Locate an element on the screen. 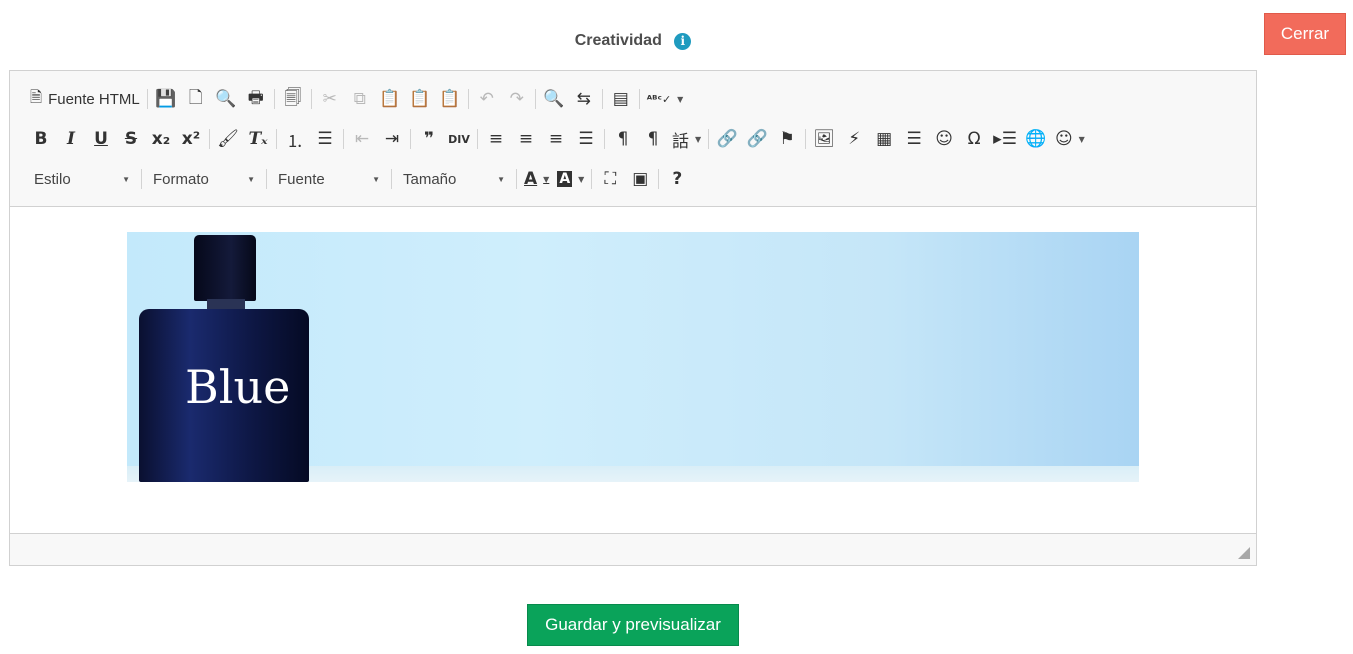 The image size is (1353, 654). cut-icon: ✂ is located at coordinates (330, 99).